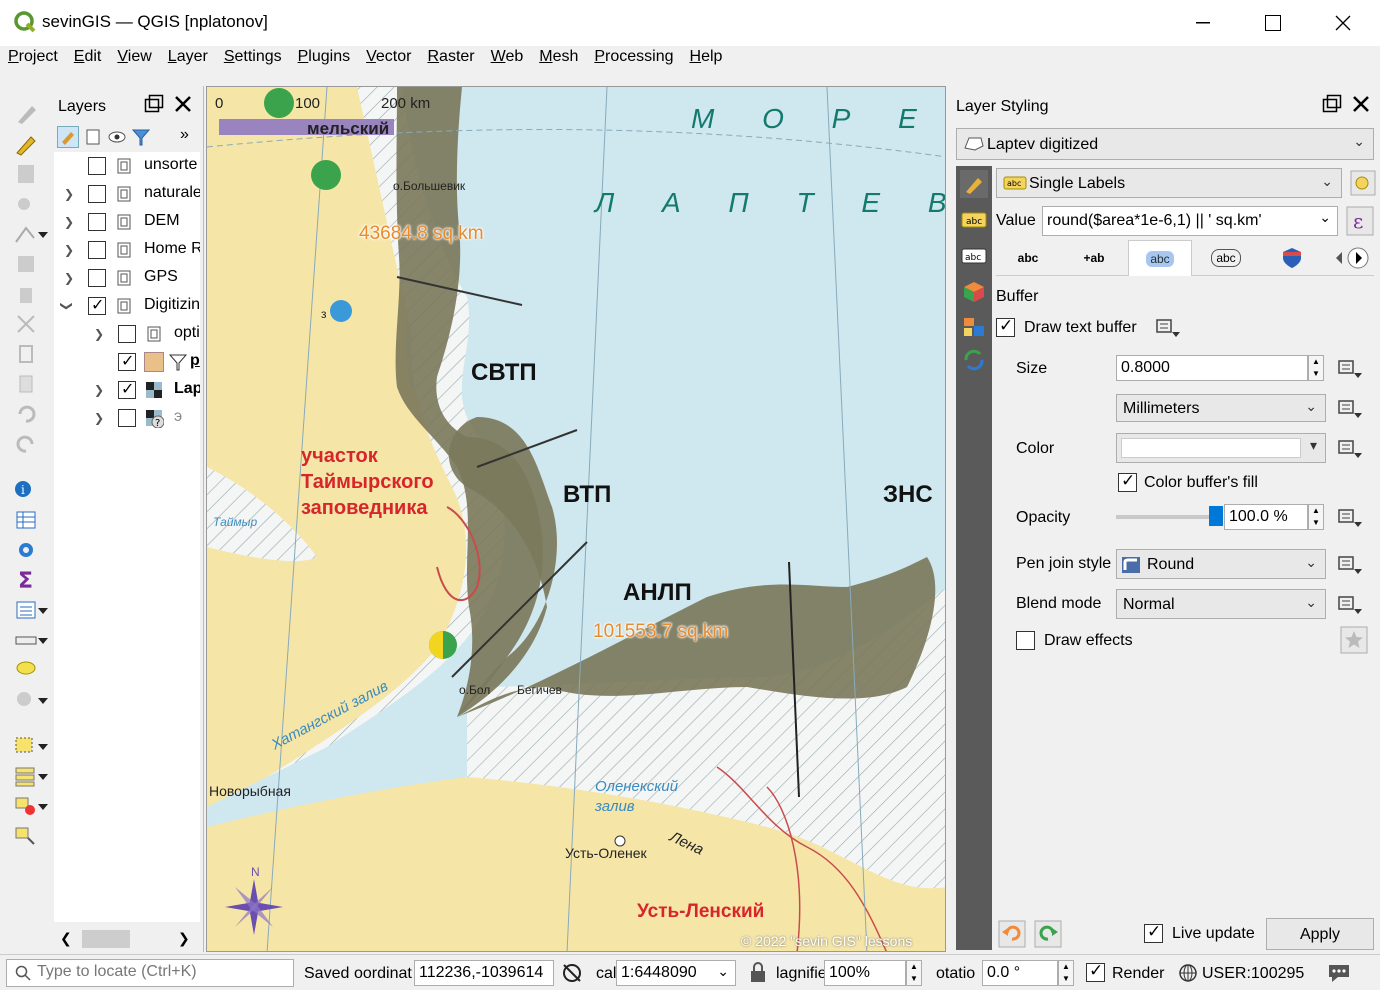 This screenshot has height=990, width=1380. Describe the element at coordinates (26, 550) in the screenshot. I see `processing-gear-icon` at that location.